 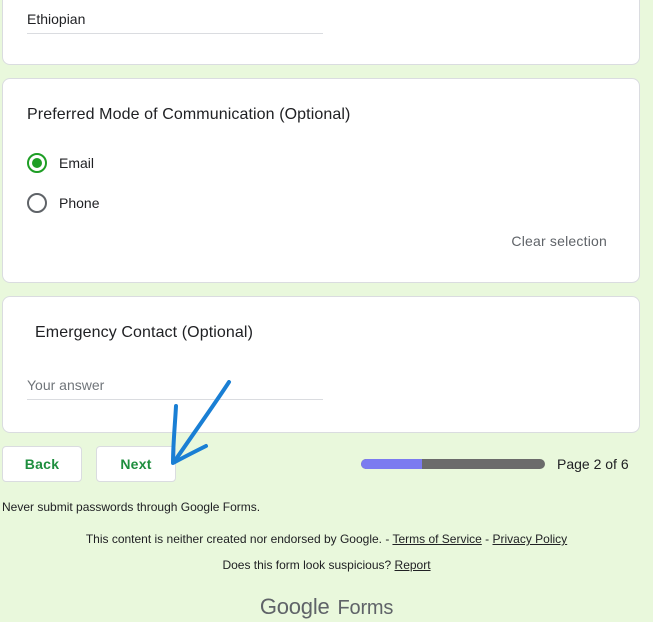 I want to click on logo-forms-text: Forms, so click(x=365, y=608).